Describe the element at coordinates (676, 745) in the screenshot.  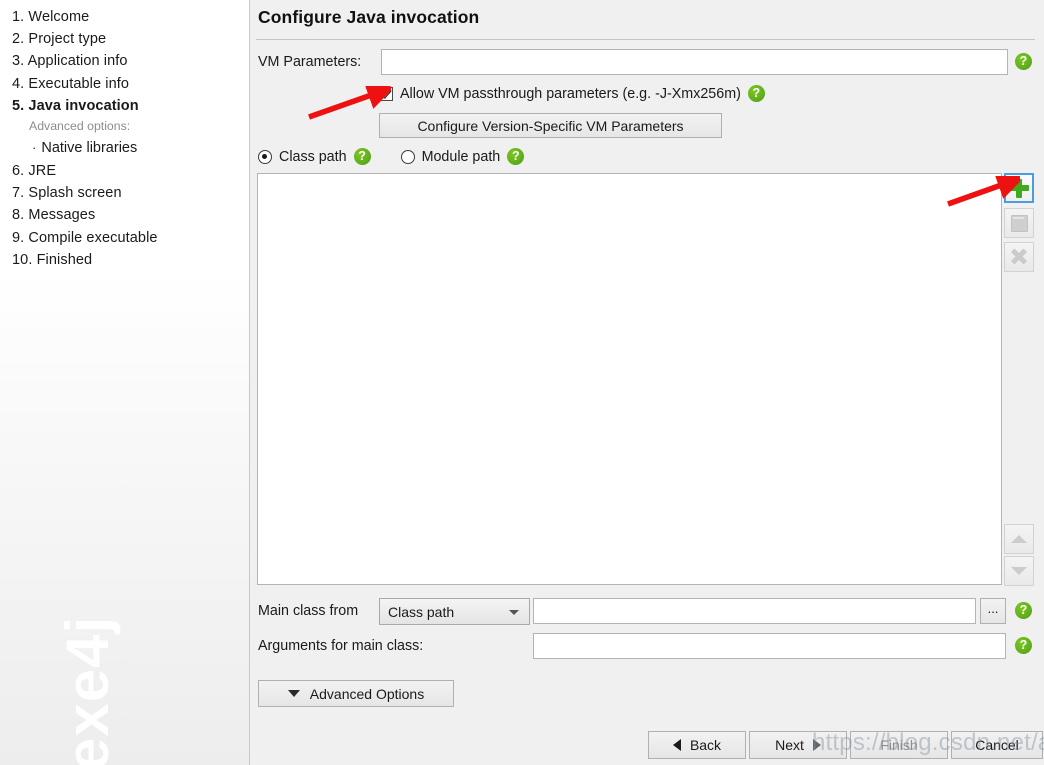
I see `triangle-left-icon` at that location.